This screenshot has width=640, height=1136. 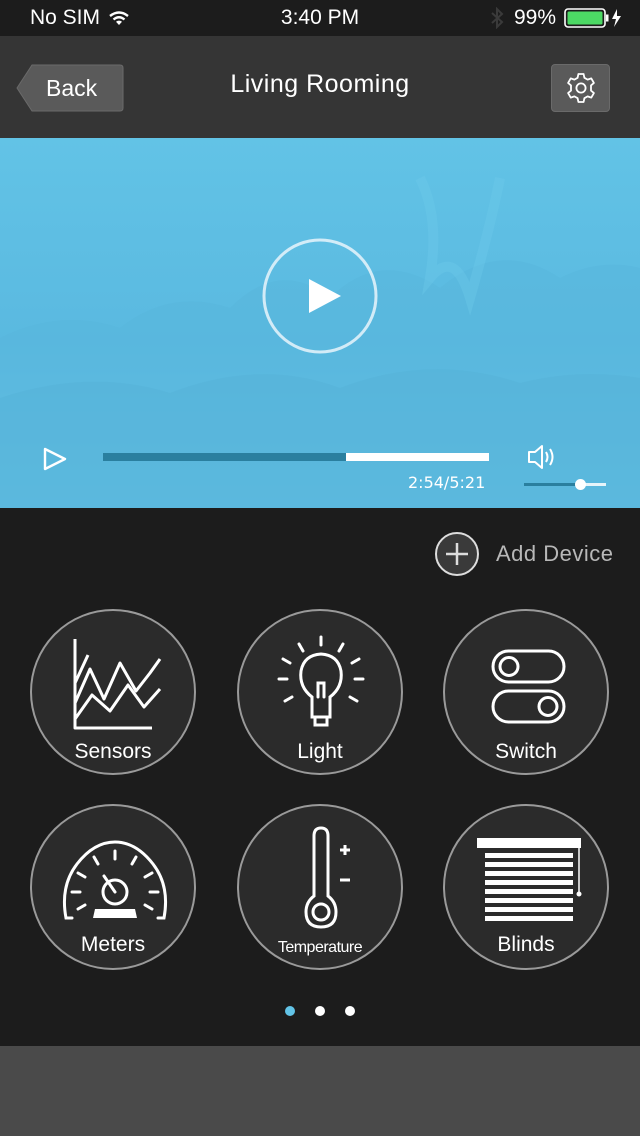 I want to click on page-title: Living Rooming, so click(x=320, y=84).